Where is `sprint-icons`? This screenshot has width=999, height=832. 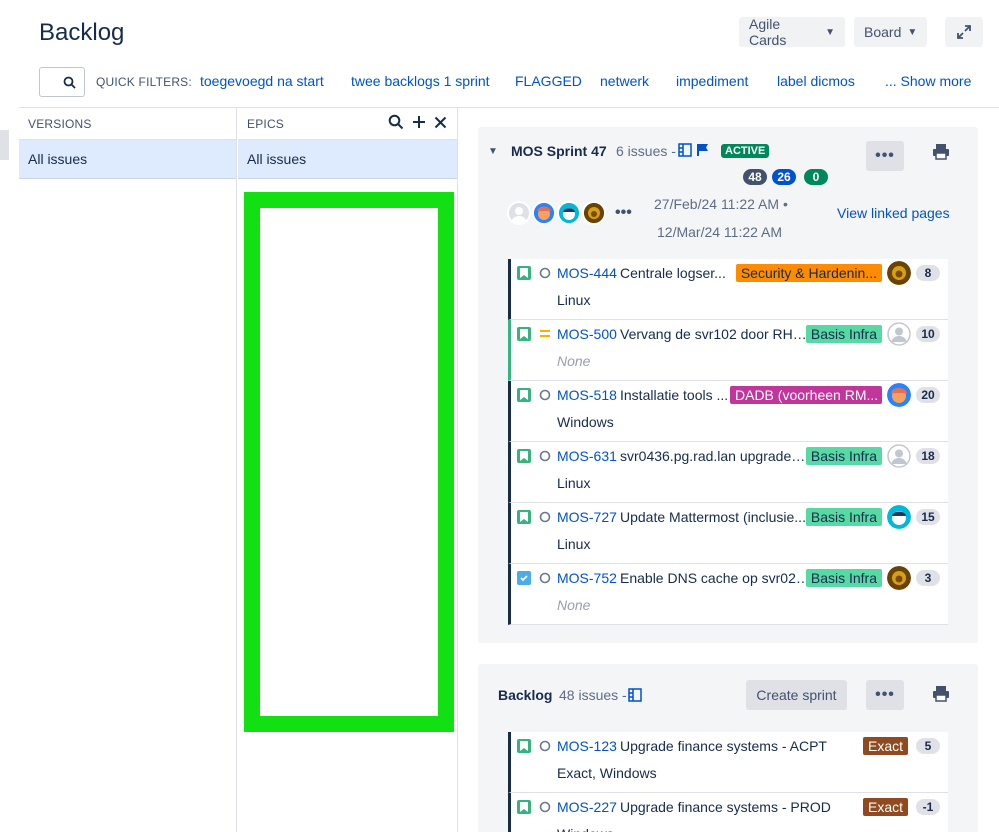
sprint-icons is located at coordinates (693, 150).